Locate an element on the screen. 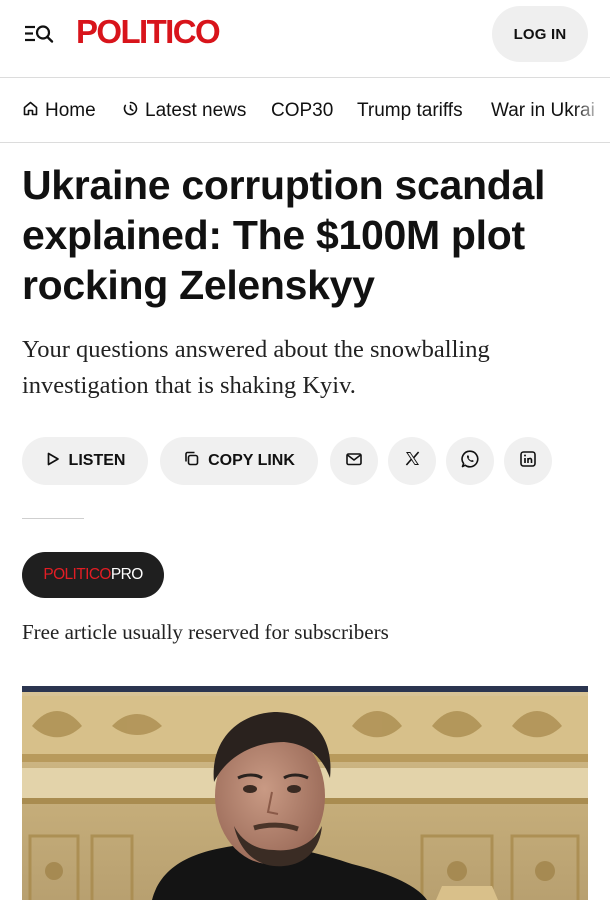 This screenshot has height=900, width=610. pro-badge-part2: PRO is located at coordinates (126, 574).